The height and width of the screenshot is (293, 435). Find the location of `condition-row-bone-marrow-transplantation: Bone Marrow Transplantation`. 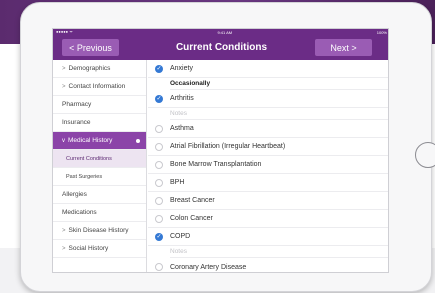

condition-row-bone-marrow-transplantation: Bone Marrow Transplantation is located at coordinates (268, 165).